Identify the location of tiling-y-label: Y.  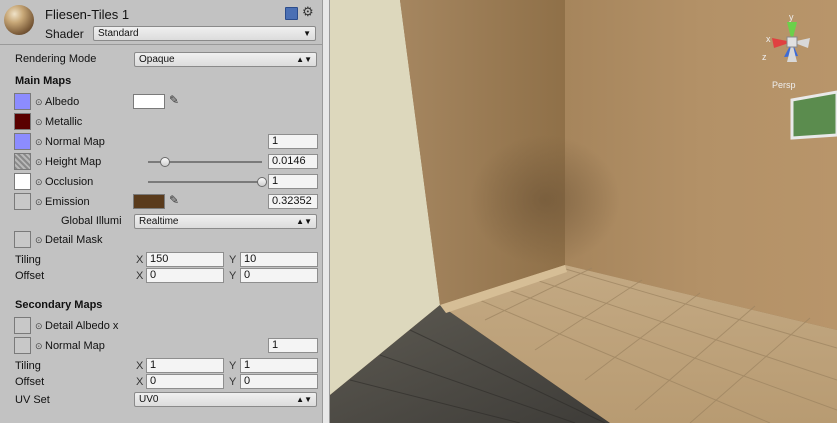
(233, 260).